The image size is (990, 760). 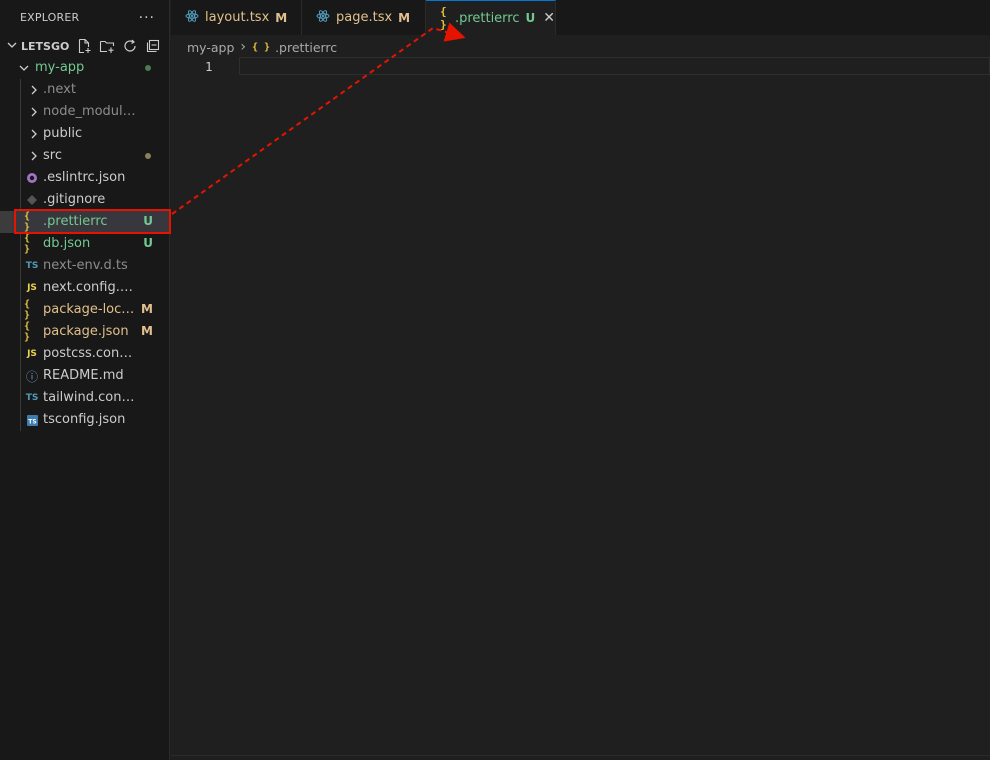 I want to click on tree-file-gitignore: .gitignore, so click(x=84, y=200).